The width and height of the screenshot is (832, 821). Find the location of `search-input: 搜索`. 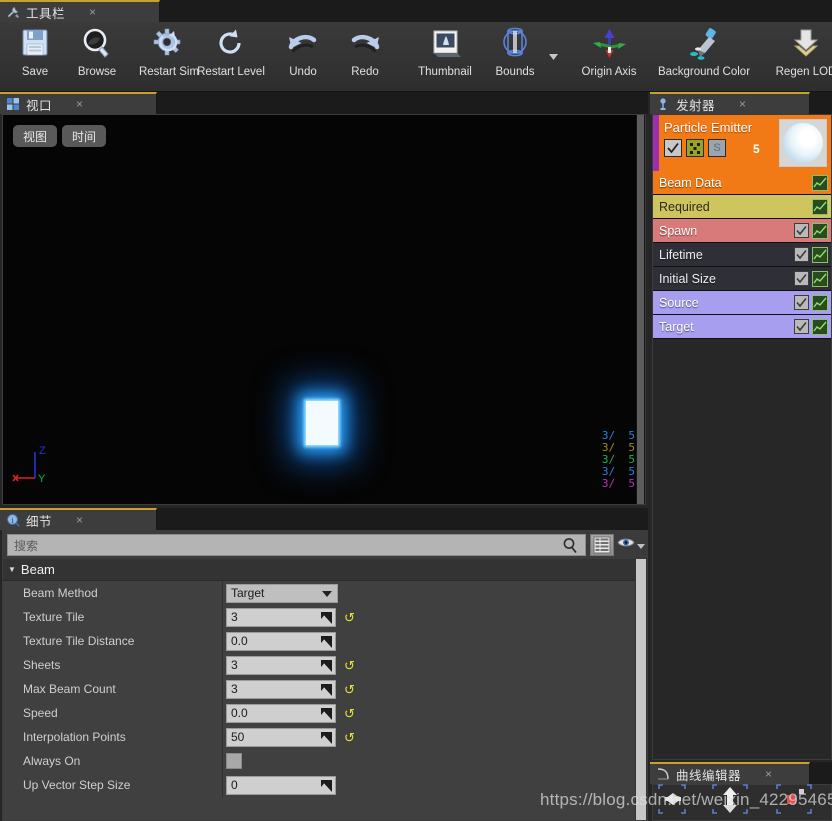

search-input: 搜索 is located at coordinates (296, 545).